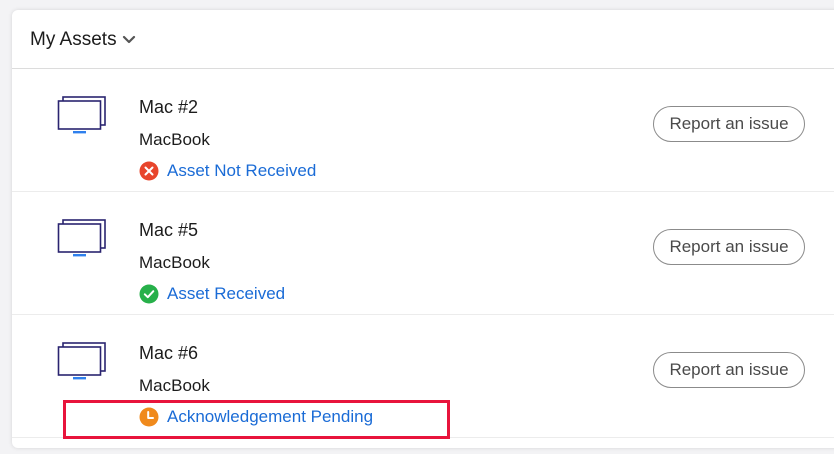  I want to click on asset-status-link: Asset Not Received, so click(227, 171).